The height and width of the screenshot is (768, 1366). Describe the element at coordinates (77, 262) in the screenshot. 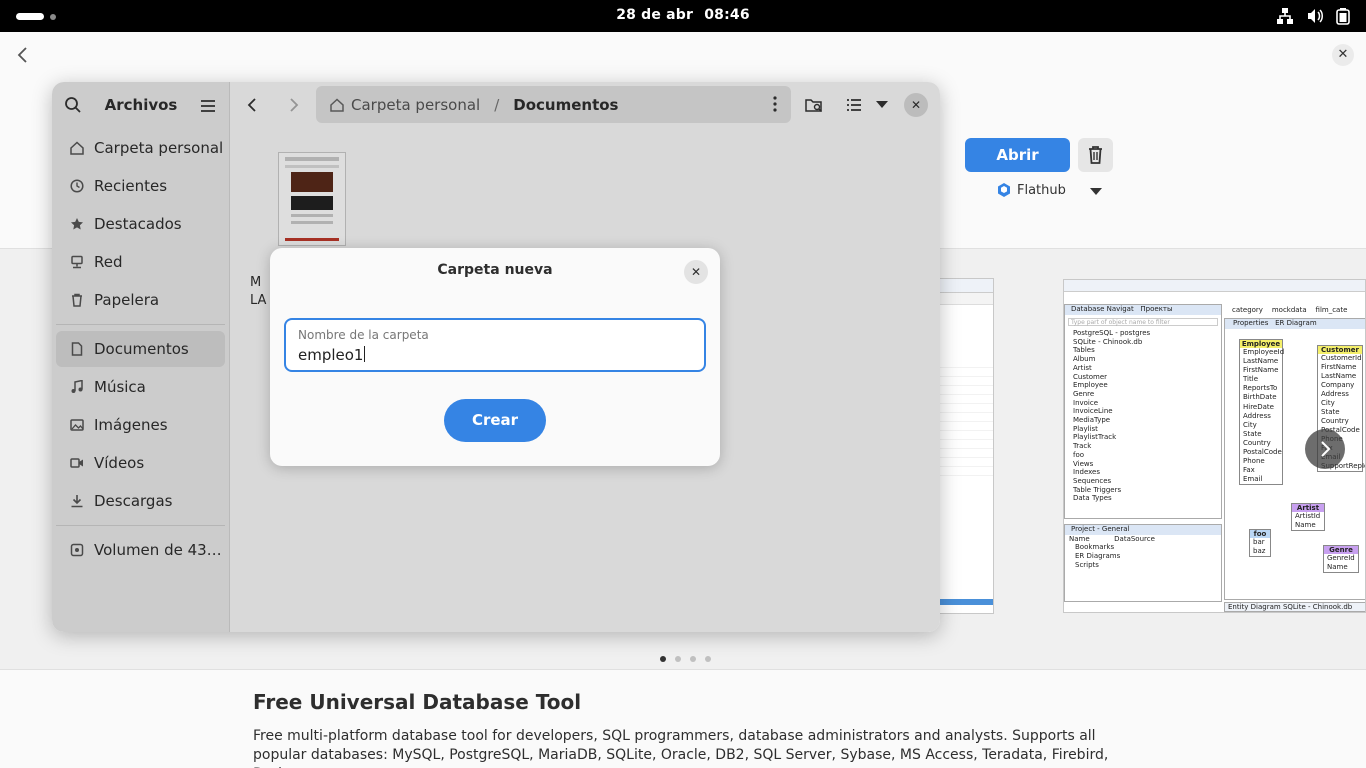

I see `network-icon` at that location.